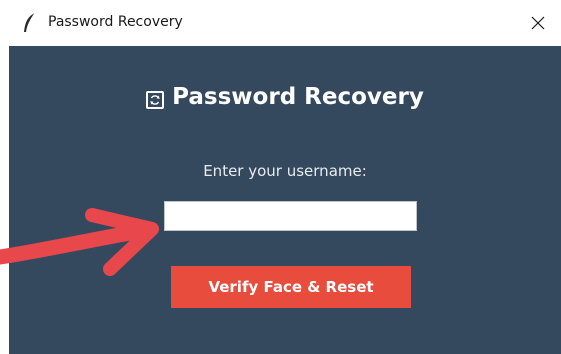  I want to click on close-button, so click(538, 23).